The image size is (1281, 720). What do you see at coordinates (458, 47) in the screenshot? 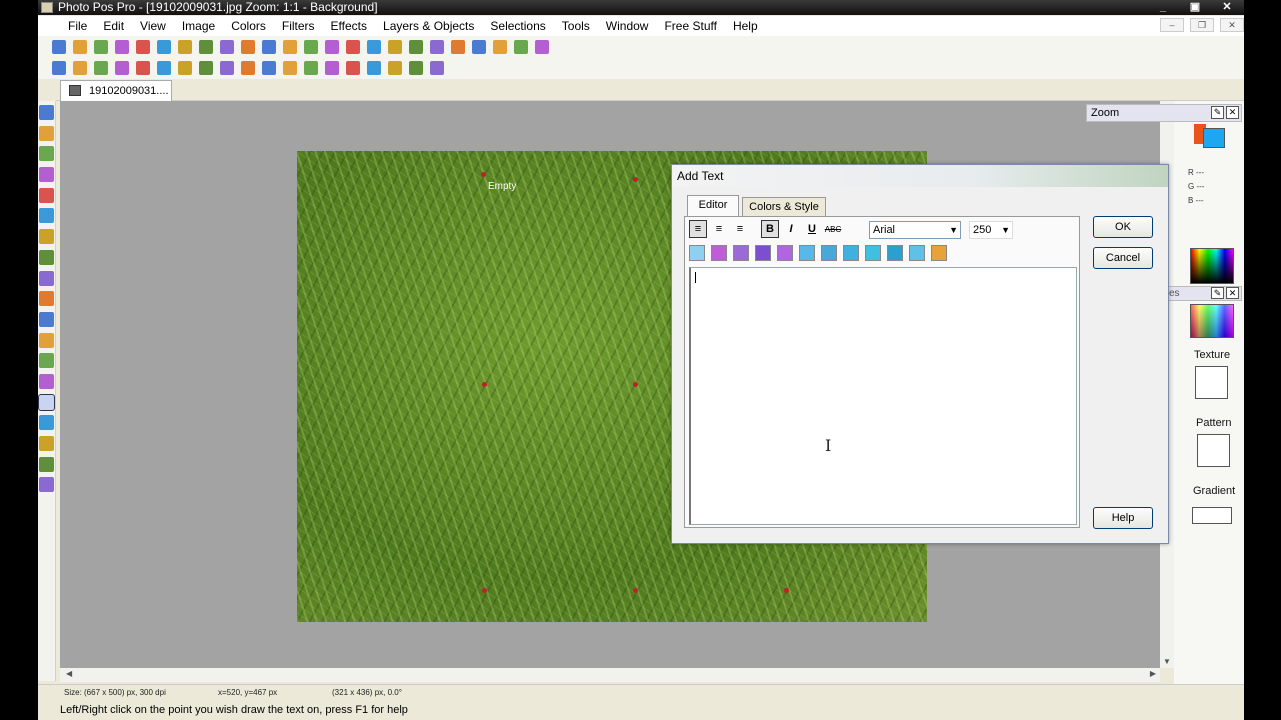
I see `transform-icon` at bounding box center [458, 47].